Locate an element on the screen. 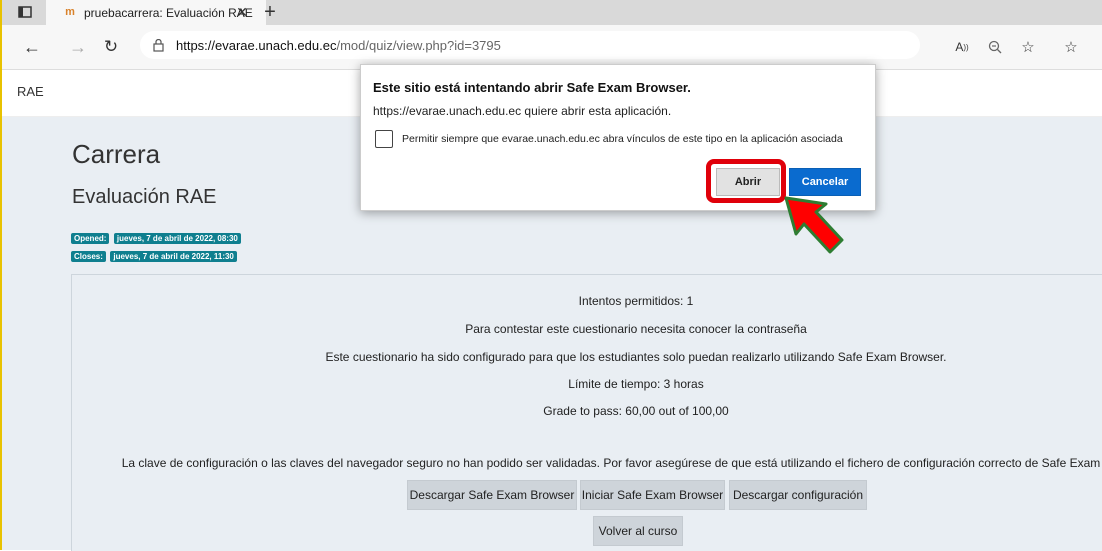  closes-value: jueves, 7 de abril de 2022, 11:30 is located at coordinates (173, 256).